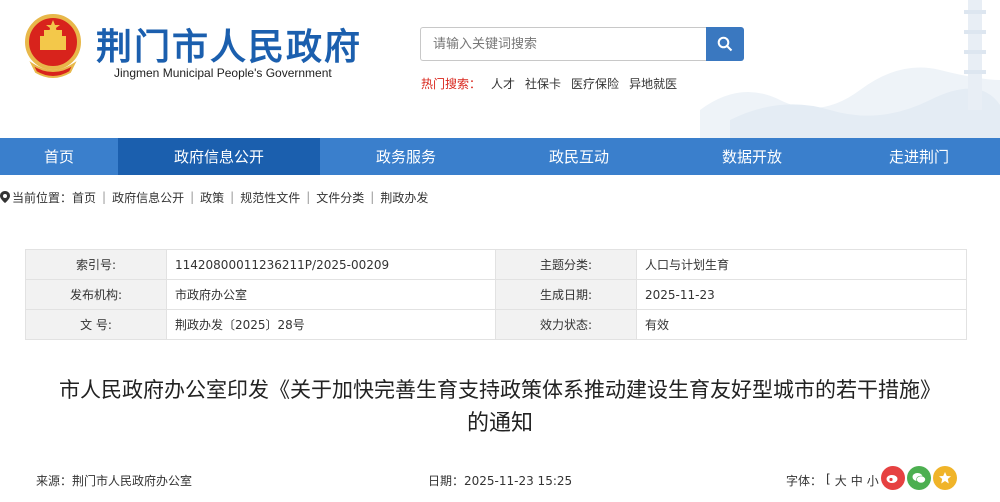 This screenshot has width=1000, height=502. What do you see at coordinates (340, 197) in the screenshot?
I see `breadcrumb-item: 文件分类` at bounding box center [340, 197].